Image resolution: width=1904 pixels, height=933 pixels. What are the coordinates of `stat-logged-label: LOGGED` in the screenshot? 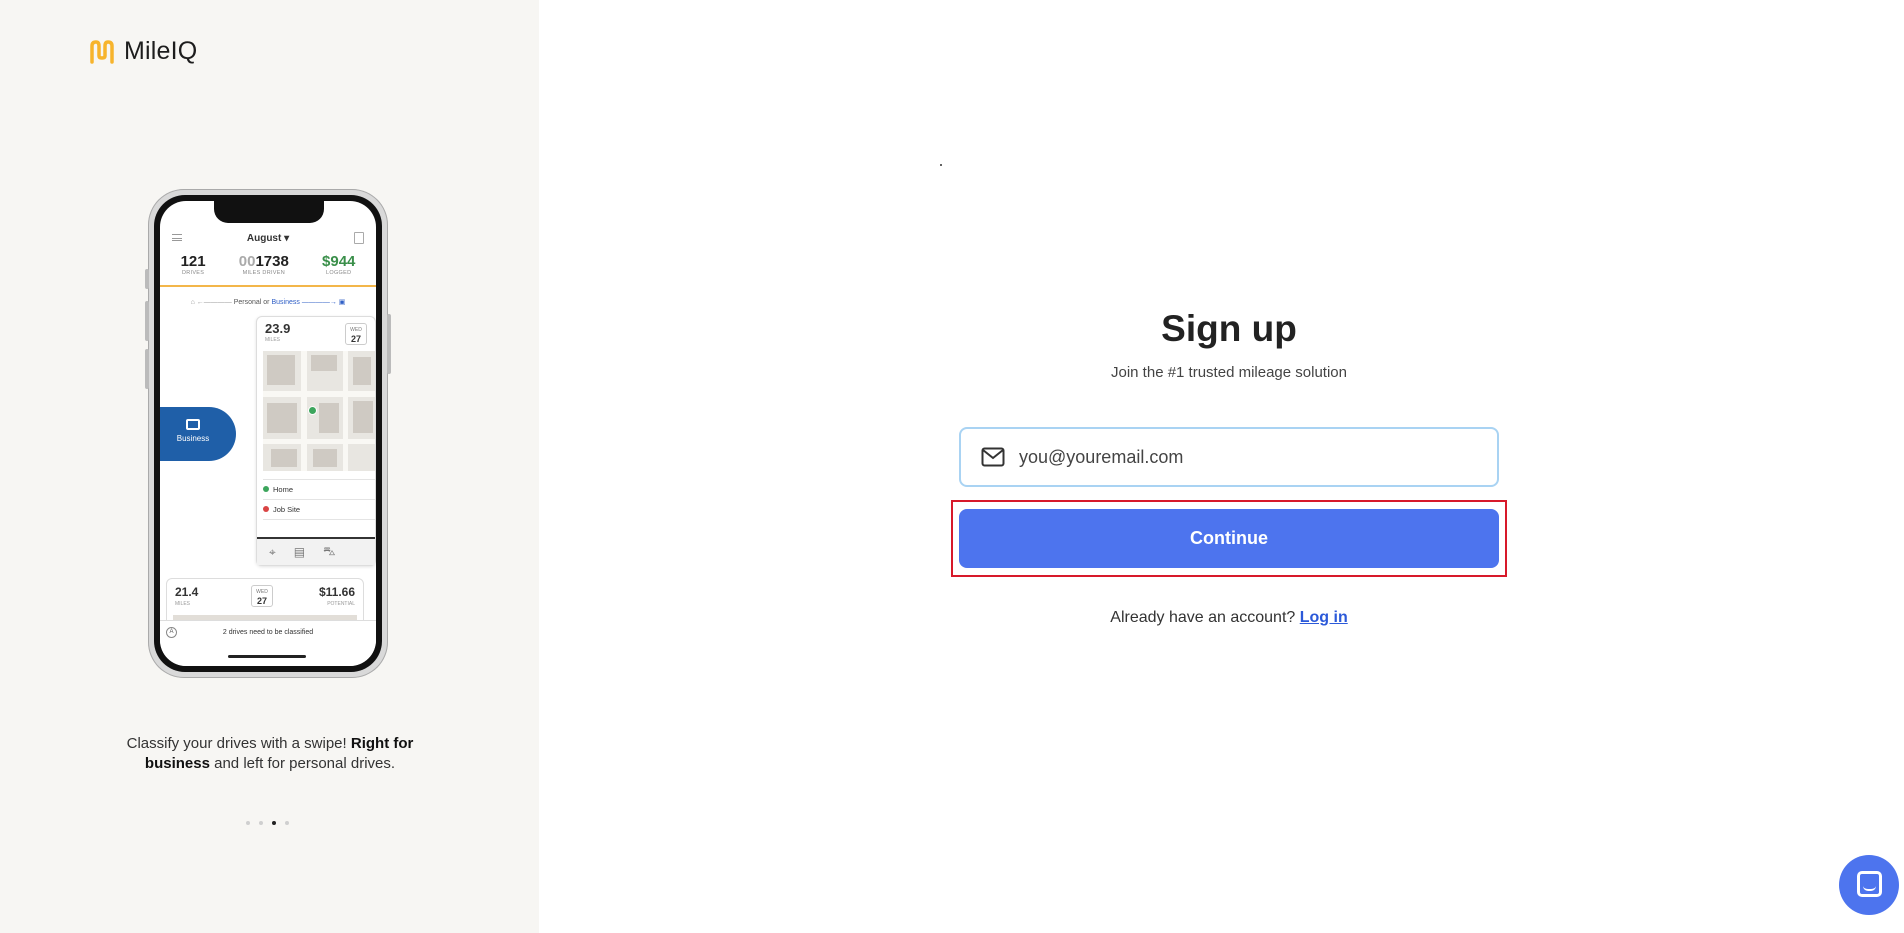 It's located at (339, 273).